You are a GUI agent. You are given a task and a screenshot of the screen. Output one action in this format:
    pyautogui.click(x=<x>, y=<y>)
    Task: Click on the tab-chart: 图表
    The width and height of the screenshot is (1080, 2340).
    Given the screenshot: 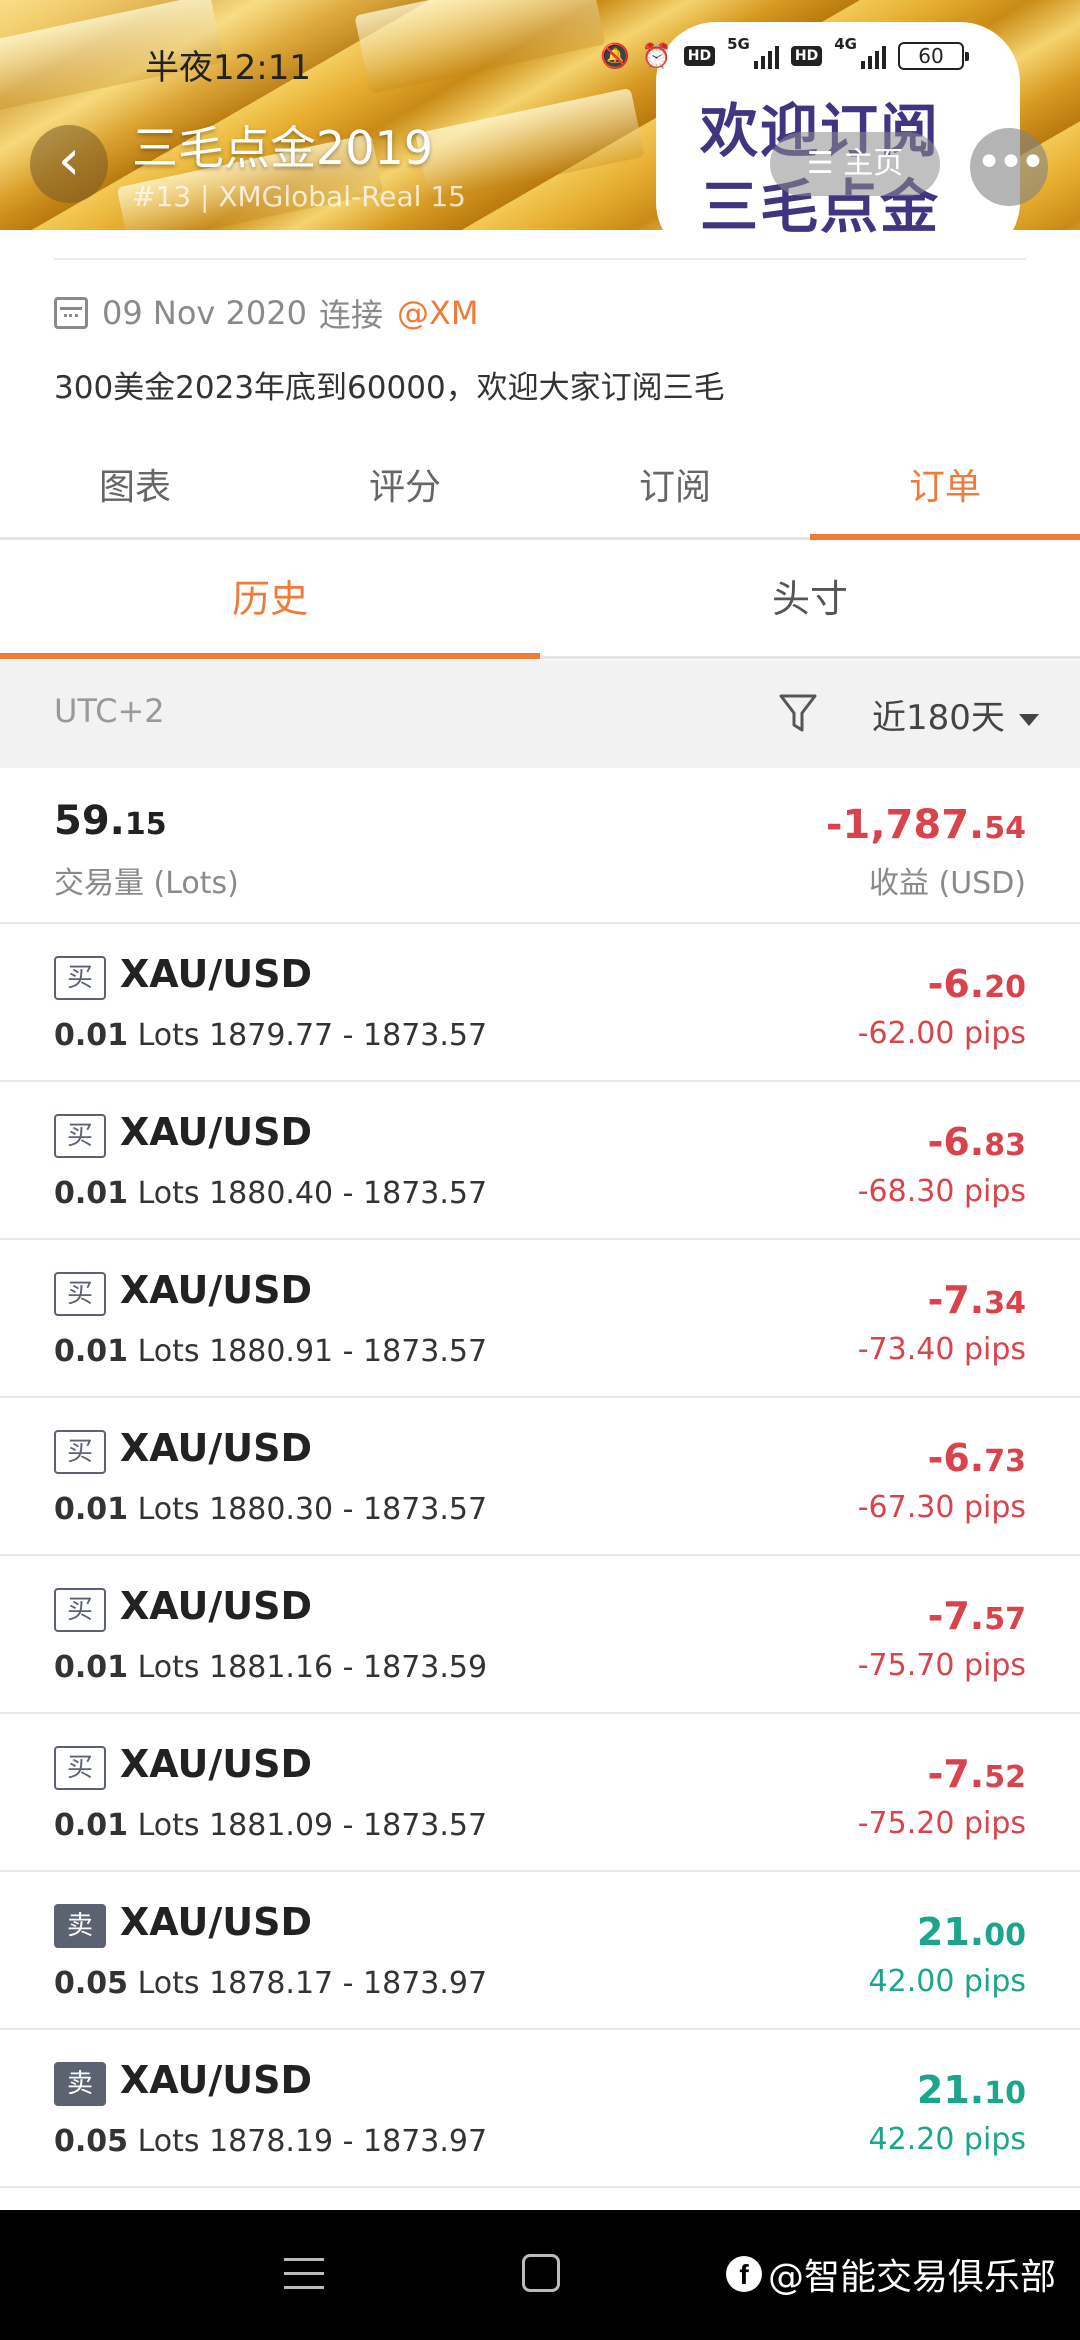 What is the action you would take?
    pyautogui.click(x=135, y=488)
    